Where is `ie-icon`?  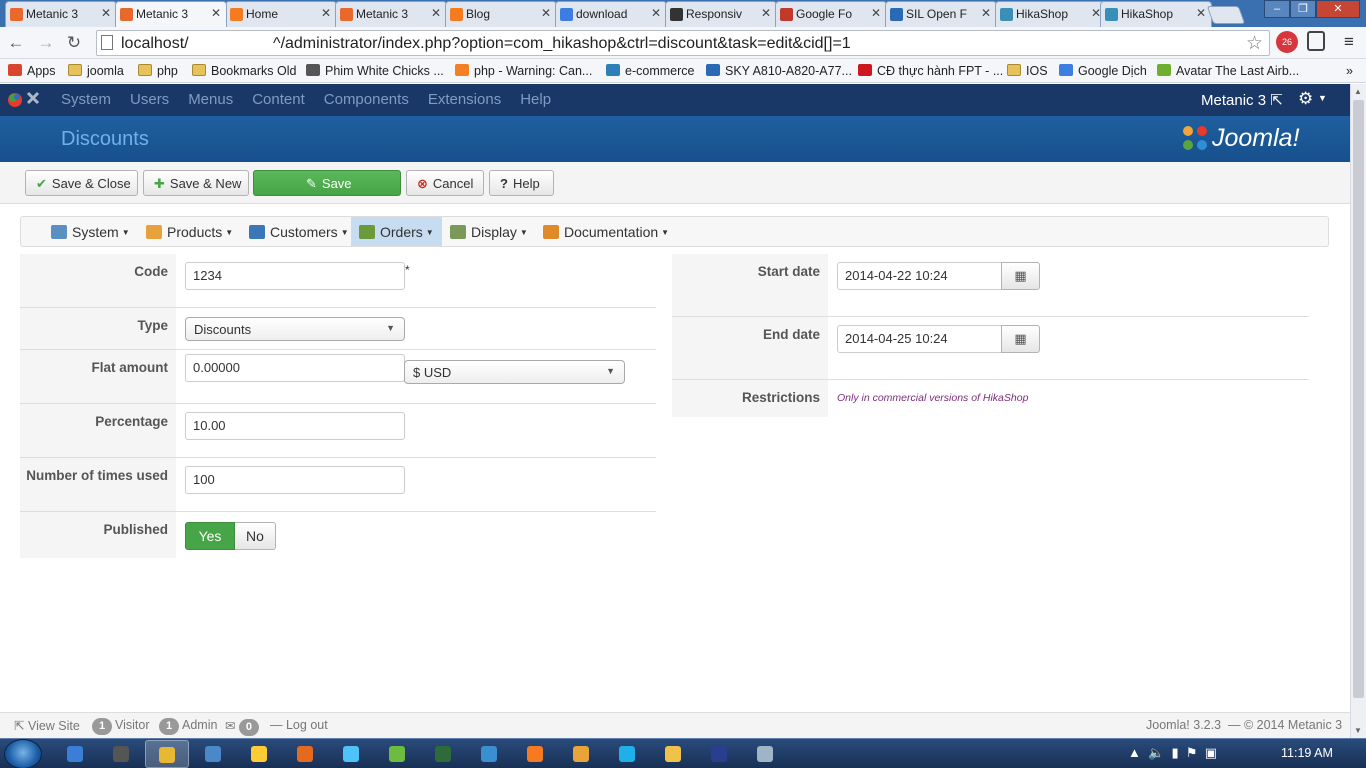 ie-icon is located at coordinates (75, 754).